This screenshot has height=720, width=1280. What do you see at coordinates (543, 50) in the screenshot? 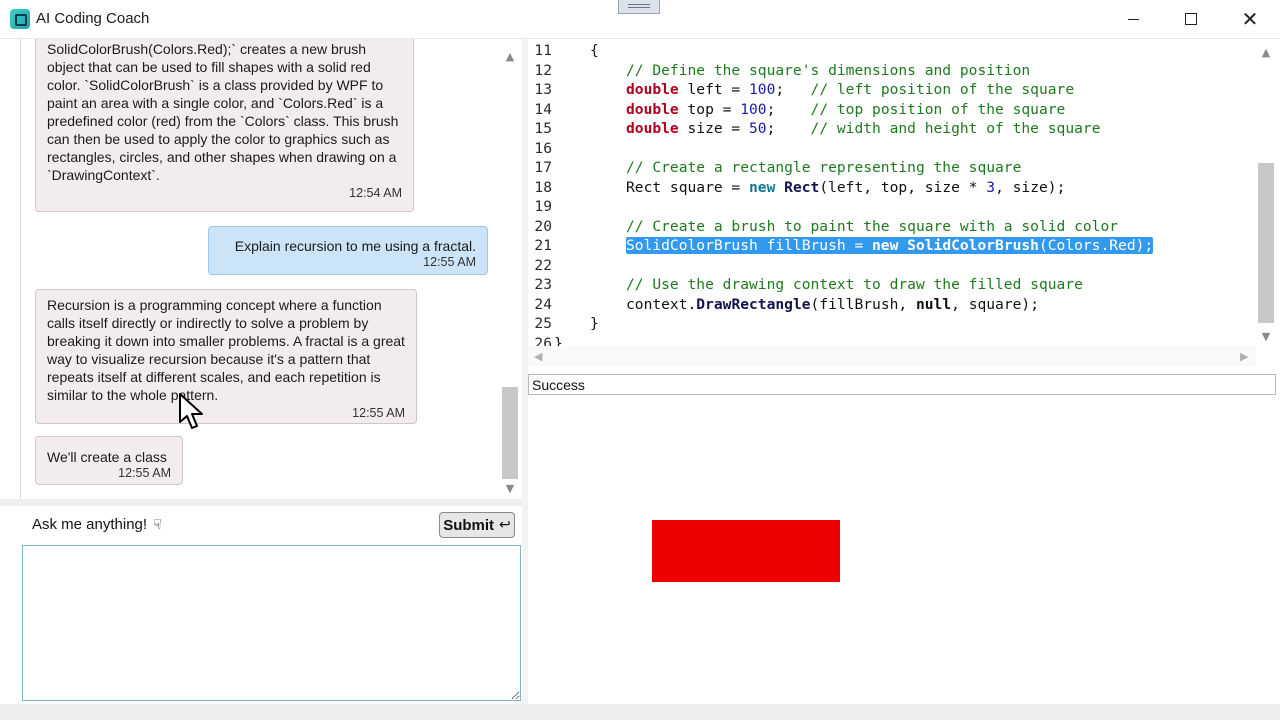
I see `line-number: 11` at bounding box center [543, 50].